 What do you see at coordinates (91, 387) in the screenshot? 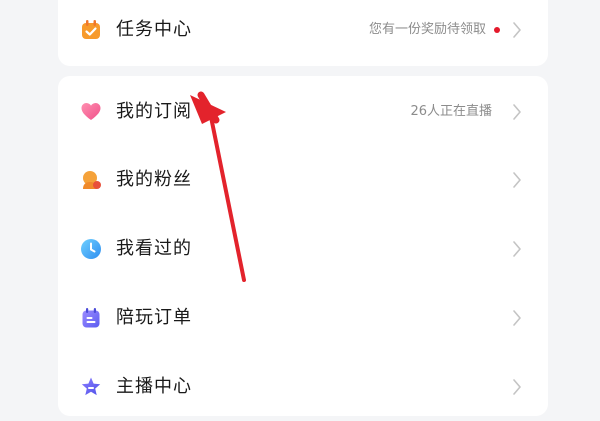
I see `star-icon` at bounding box center [91, 387].